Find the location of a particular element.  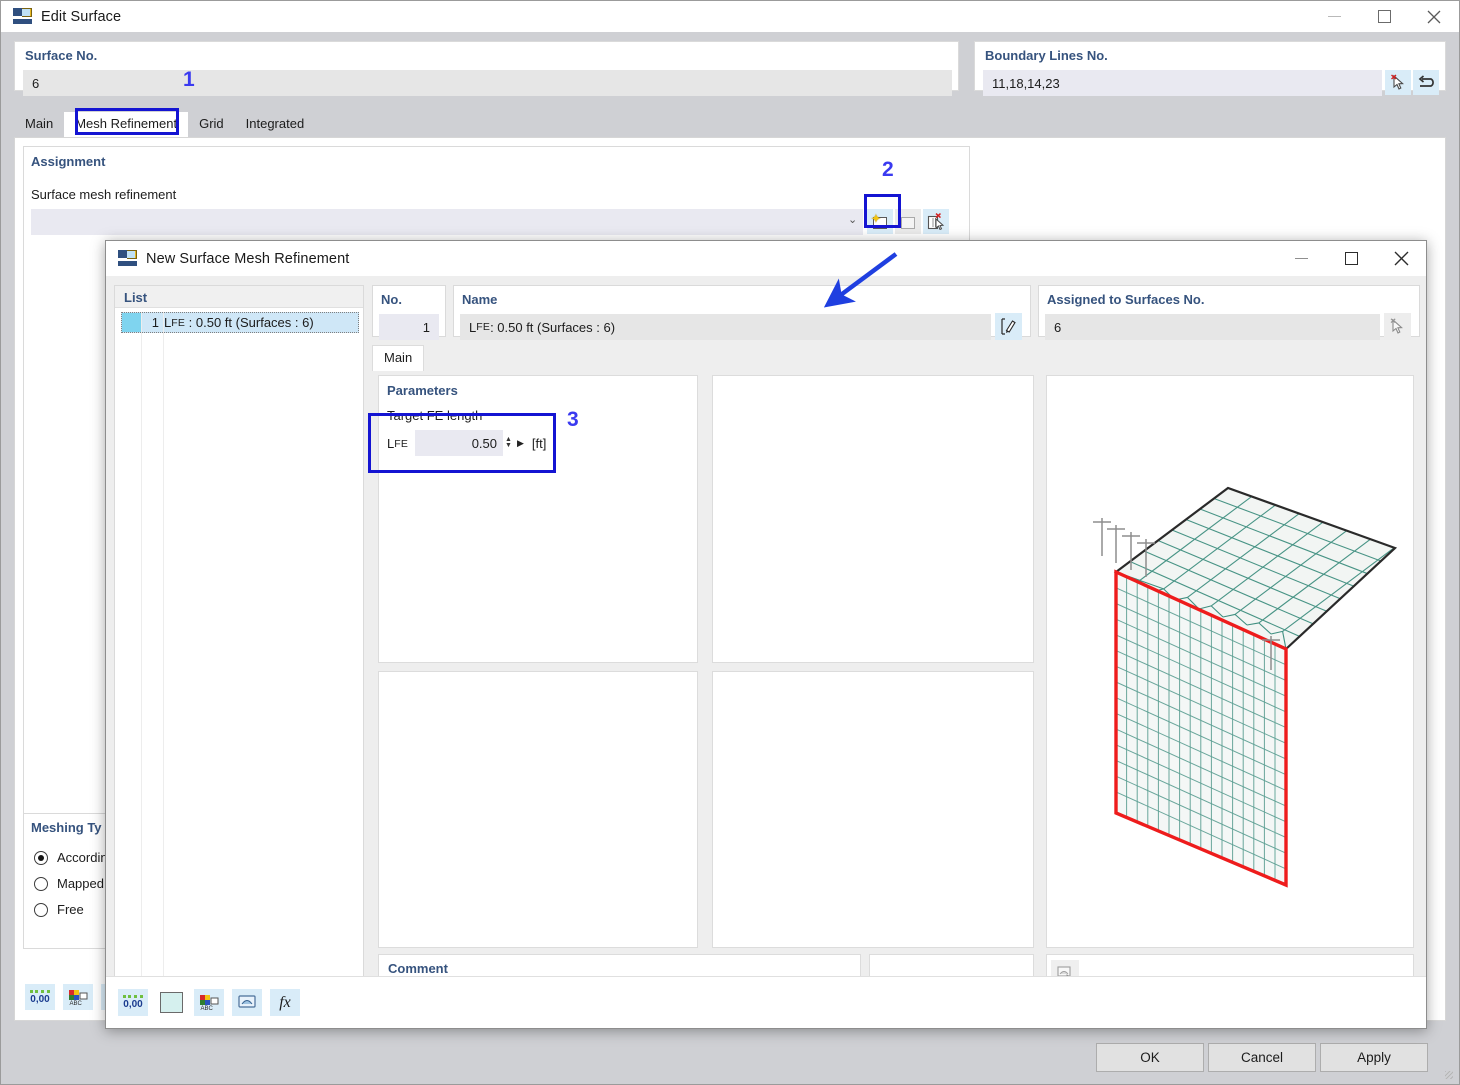

annotation-number-3: 3 is located at coordinates (573, 419).